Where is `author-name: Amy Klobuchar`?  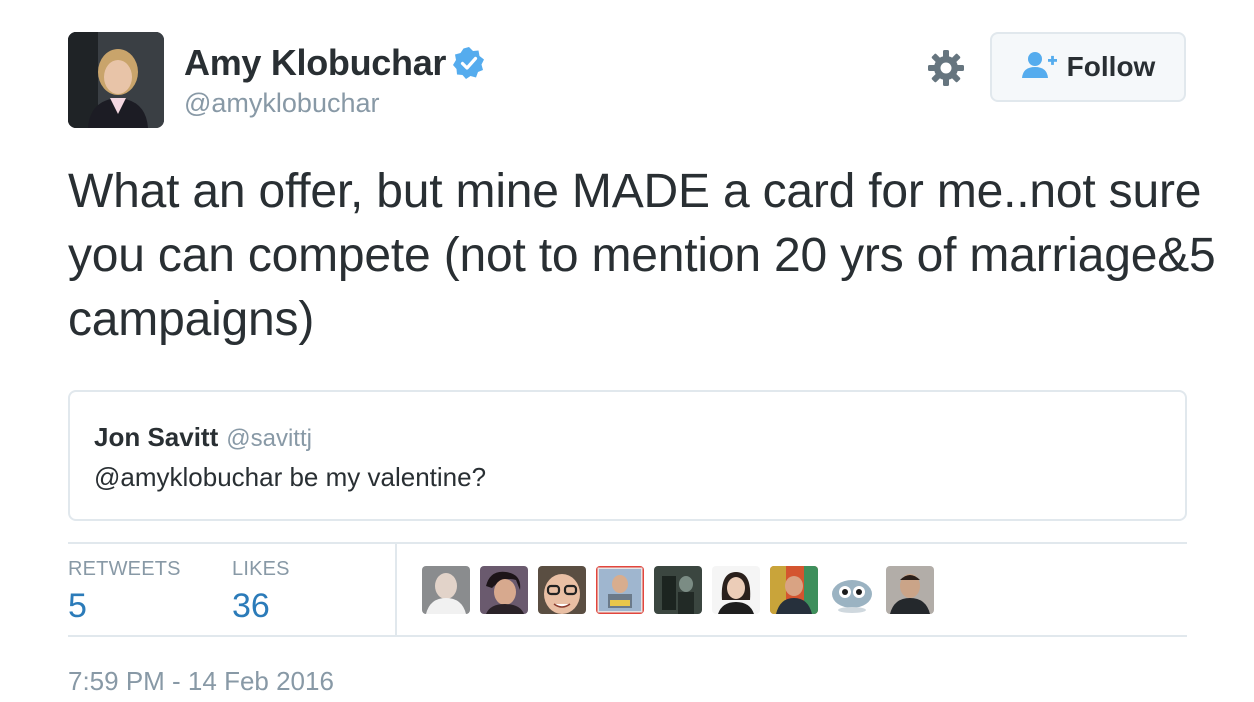
author-name: Amy Klobuchar is located at coordinates (315, 63).